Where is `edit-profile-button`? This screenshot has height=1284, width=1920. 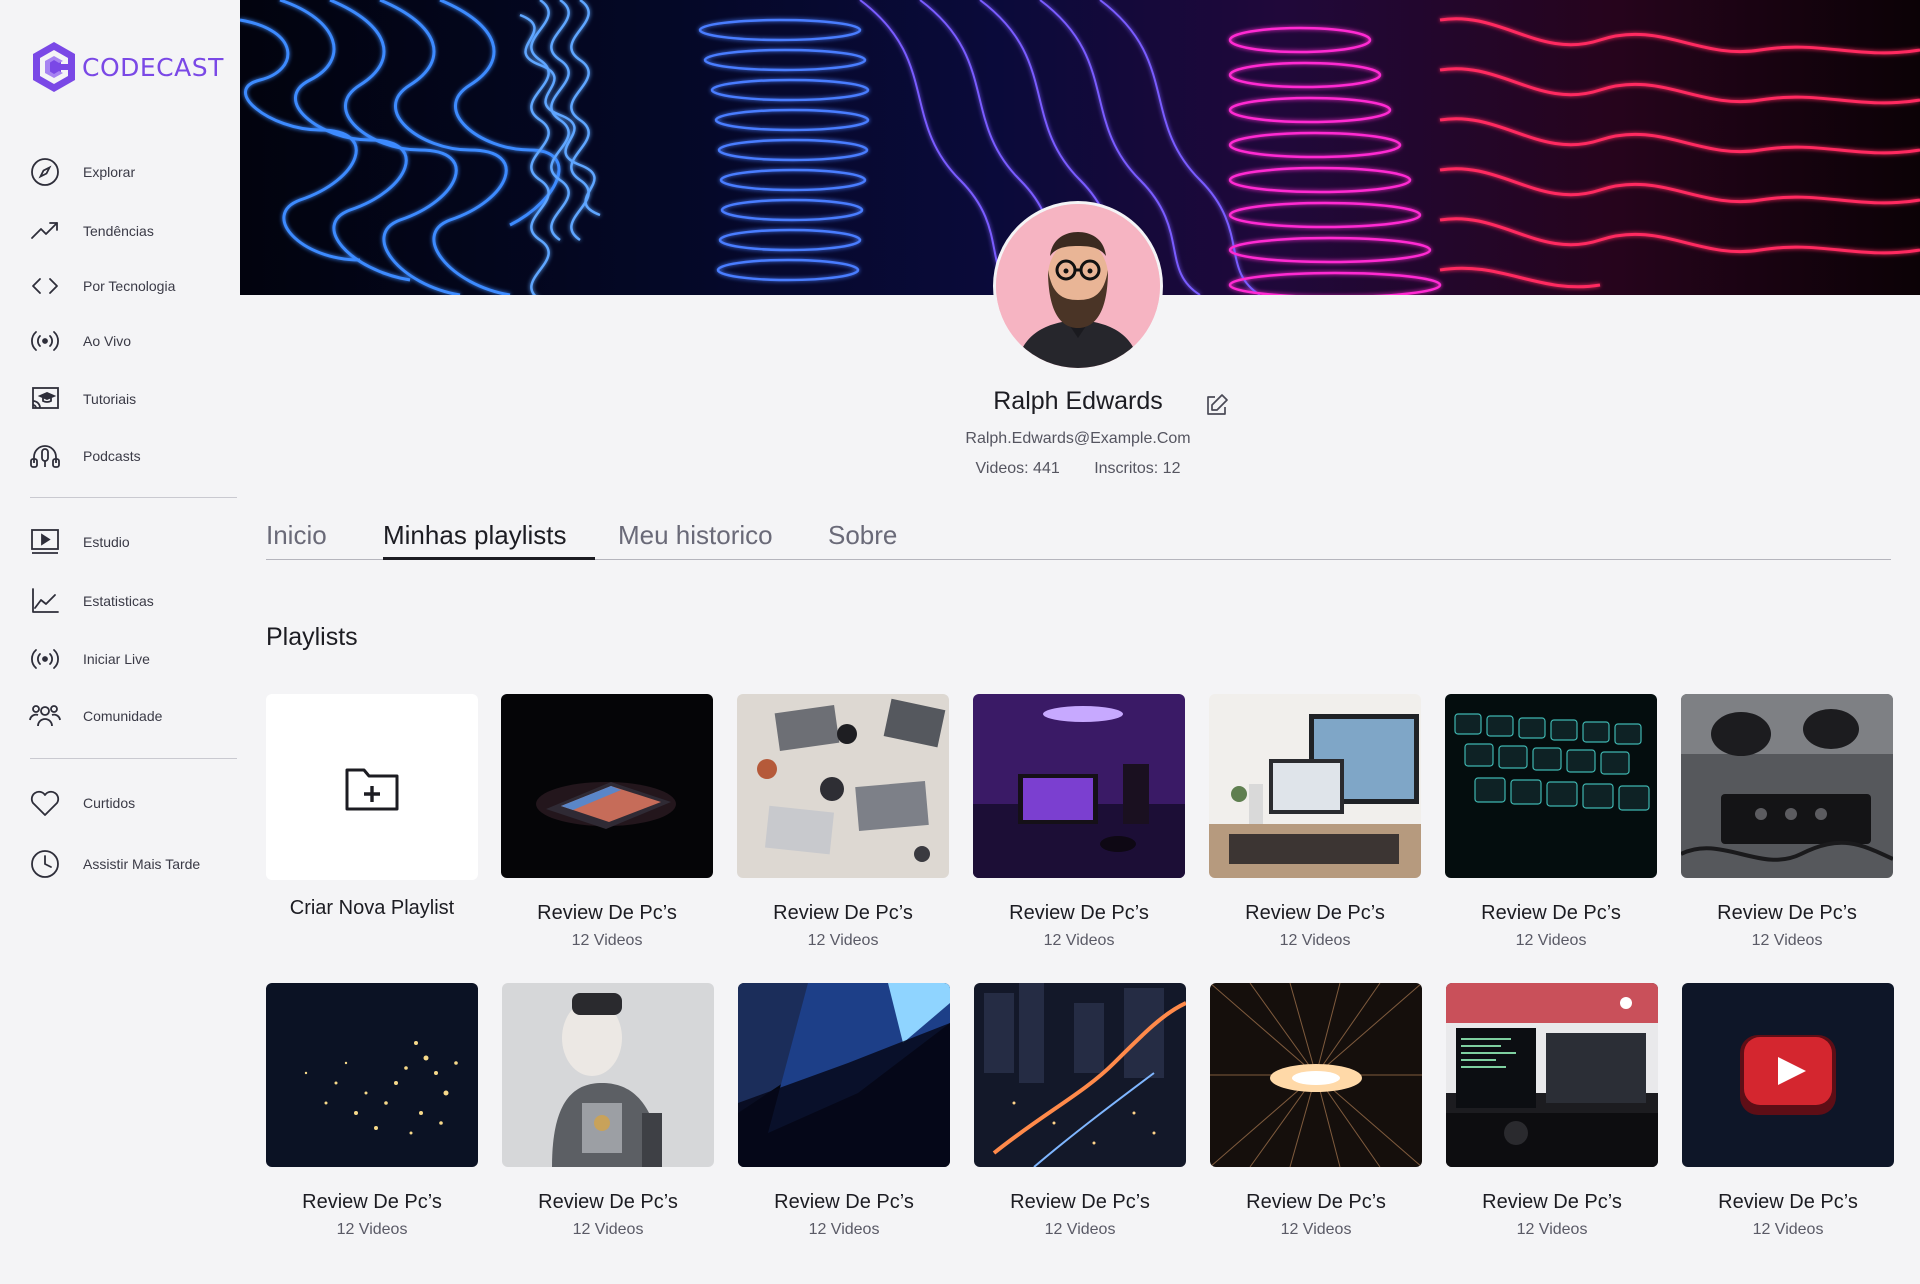
edit-profile-button is located at coordinates (1217, 405).